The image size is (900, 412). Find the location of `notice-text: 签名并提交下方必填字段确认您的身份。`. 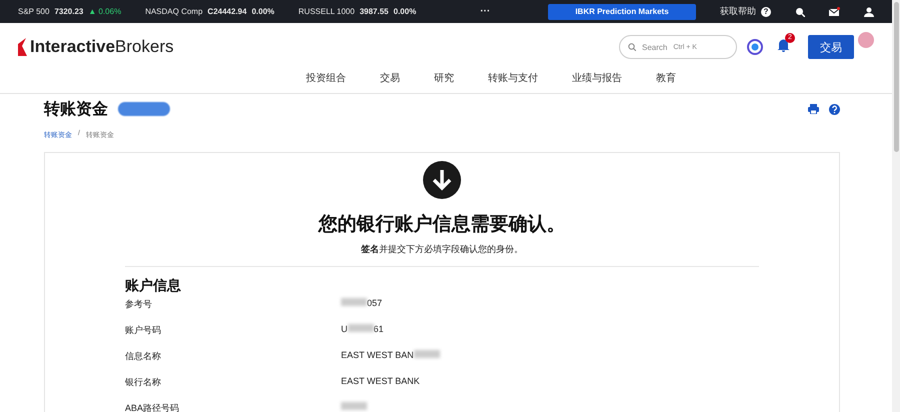

notice-text: 签名并提交下方必填字段确认您的身份。 is located at coordinates (442, 249).